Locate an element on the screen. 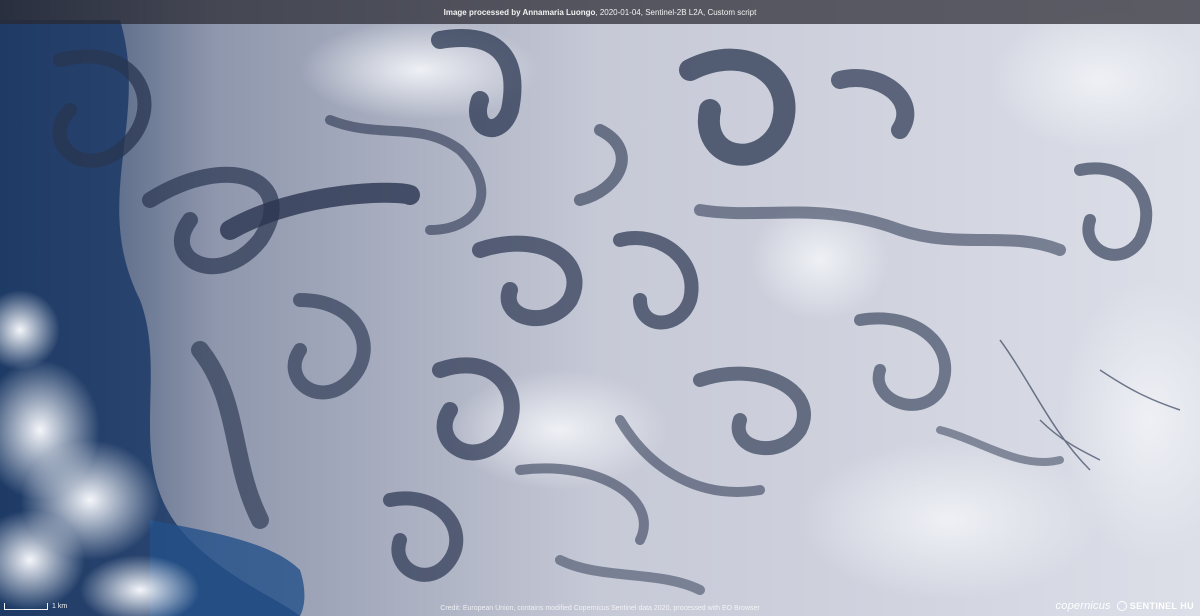 The height and width of the screenshot is (616, 1200). copernicus-logo: copernicus is located at coordinates (1083, 606).